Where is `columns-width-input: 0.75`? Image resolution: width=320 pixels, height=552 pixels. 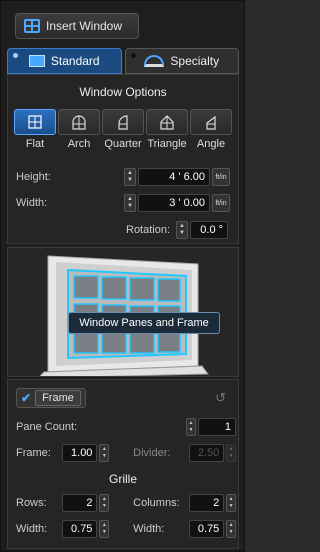 columns-width-input: 0.75 is located at coordinates (207, 529).